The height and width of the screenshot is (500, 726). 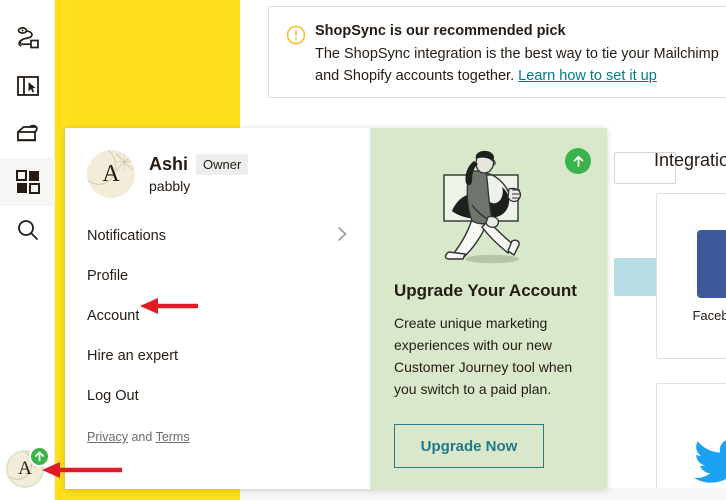 I want to click on avatar: A, so click(x=111, y=174).